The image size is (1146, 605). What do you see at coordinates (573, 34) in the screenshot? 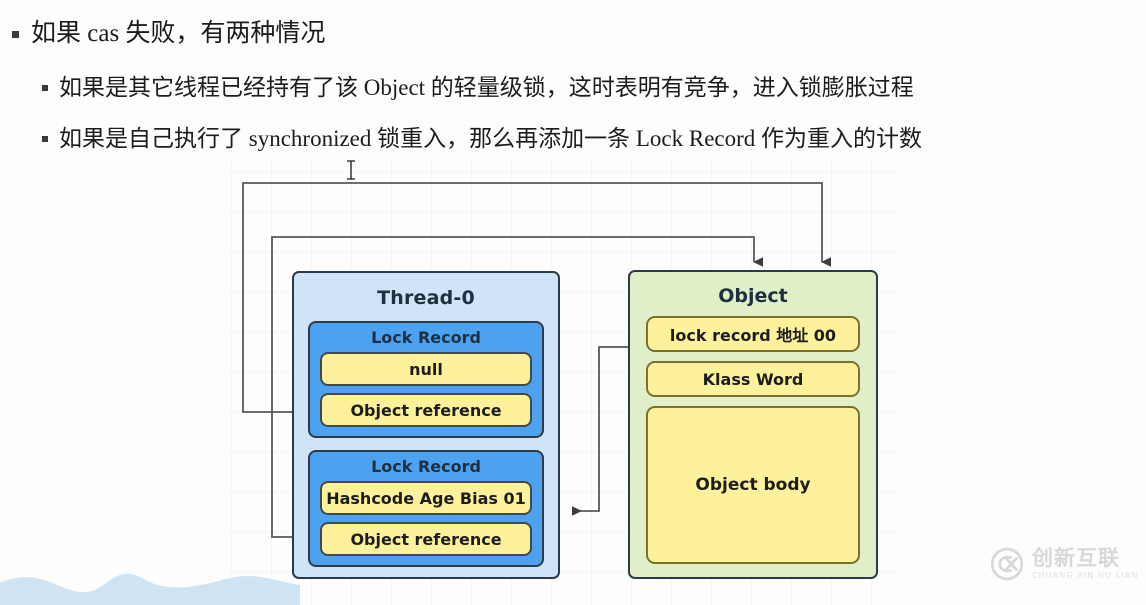
I see `list-item: 如果 cas 失败，有两种情况` at bounding box center [573, 34].